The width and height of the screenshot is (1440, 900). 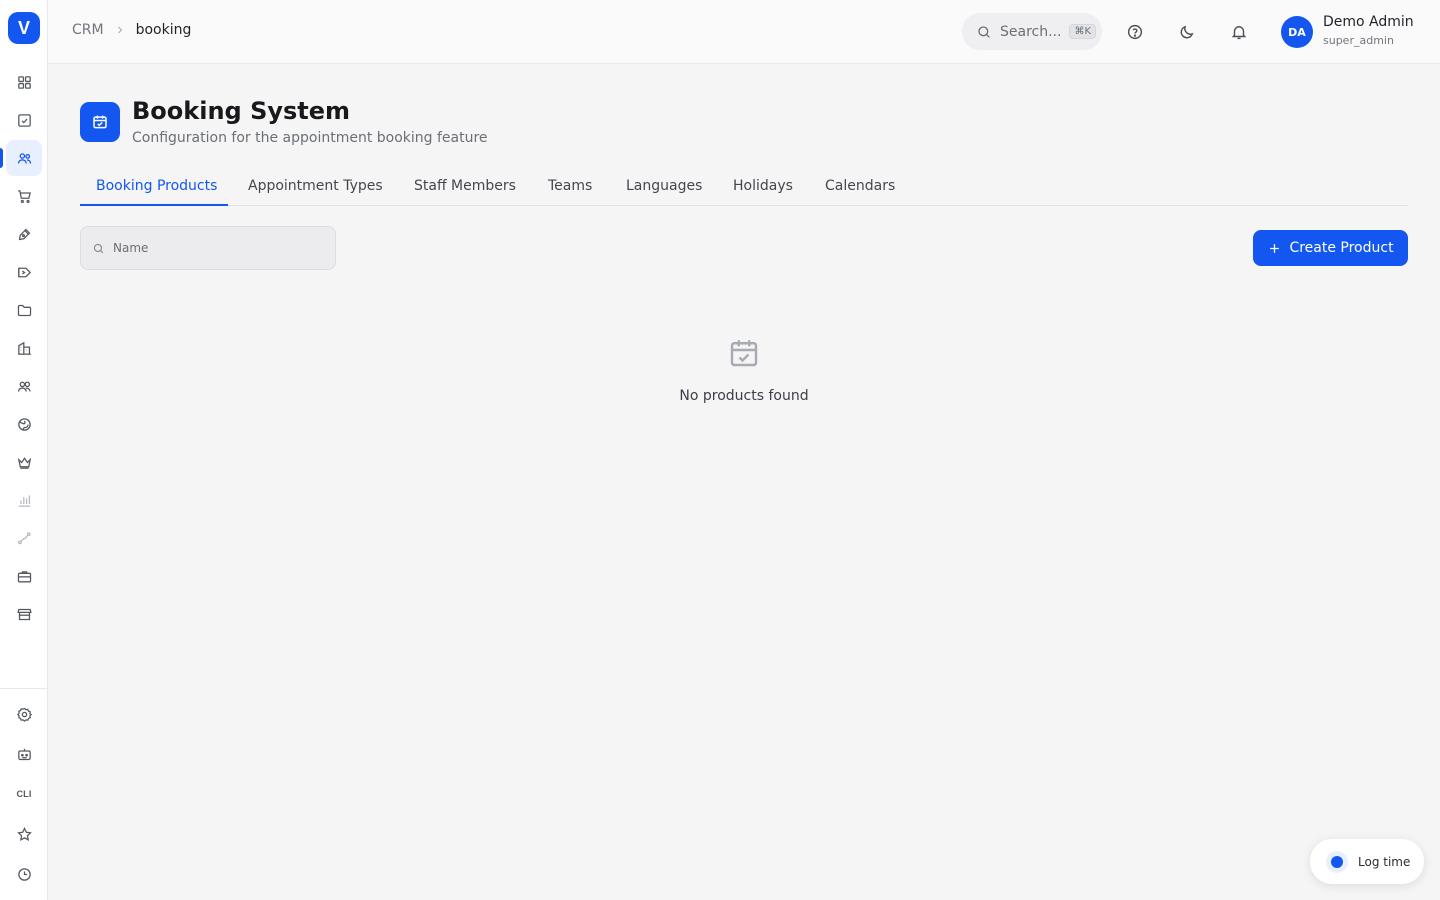 What do you see at coordinates (131, 30) in the screenshot?
I see `breadcrumb: CRM booking` at bounding box center [131, 30].